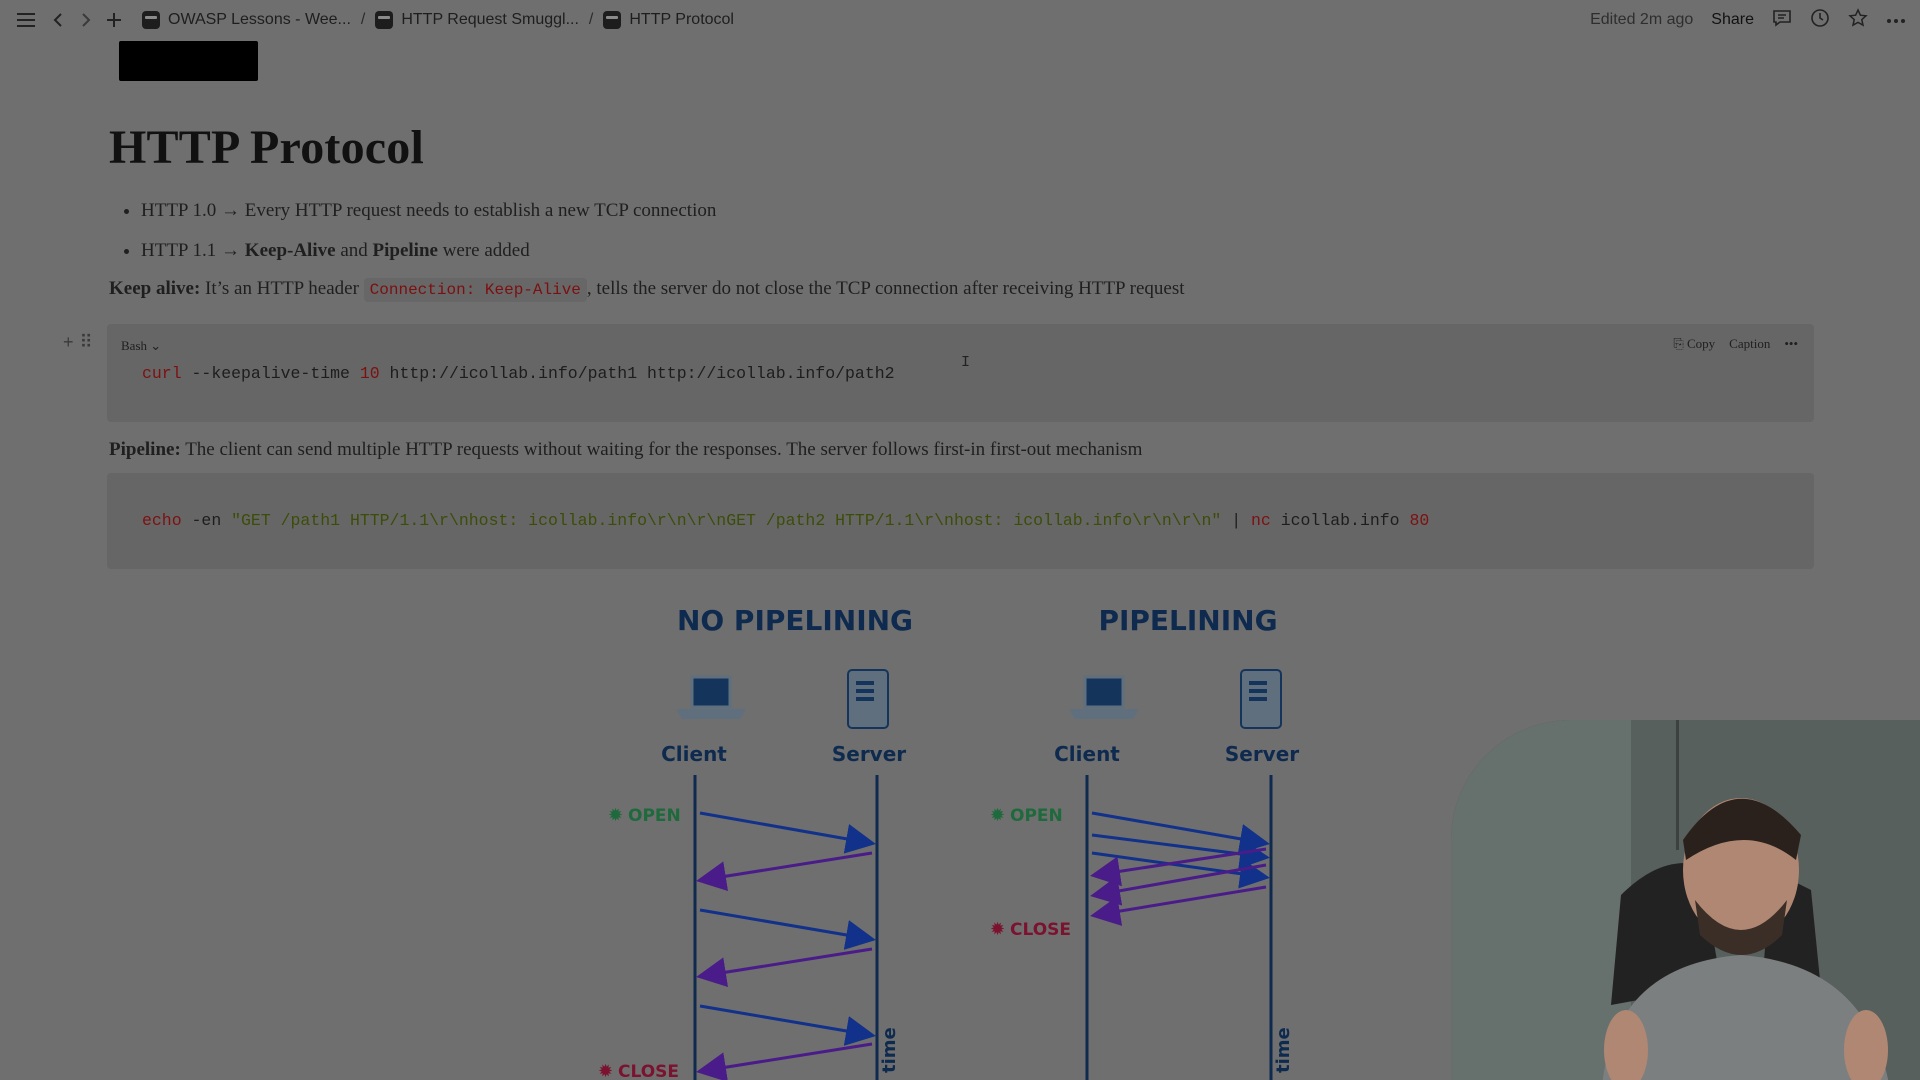 Image resolution: width=1920 pixels, height=1080 pixels. I want to click on breadcrumb-item: HTTP Protocol, so click(668, 20).